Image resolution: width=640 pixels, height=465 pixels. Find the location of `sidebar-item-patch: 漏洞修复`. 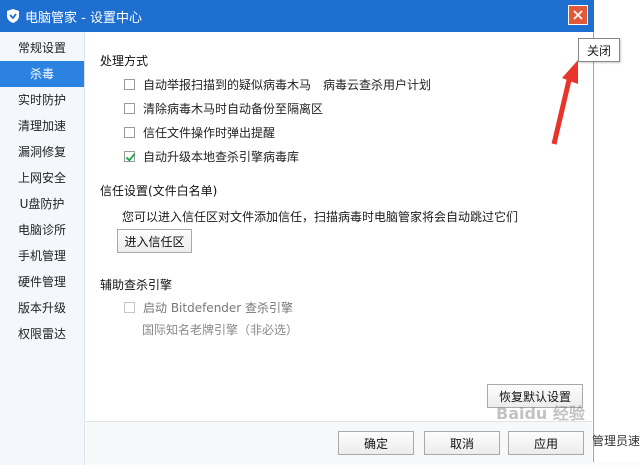

sidebar-item-patch: 漏洞修复 is located at coordinates (42, 152).